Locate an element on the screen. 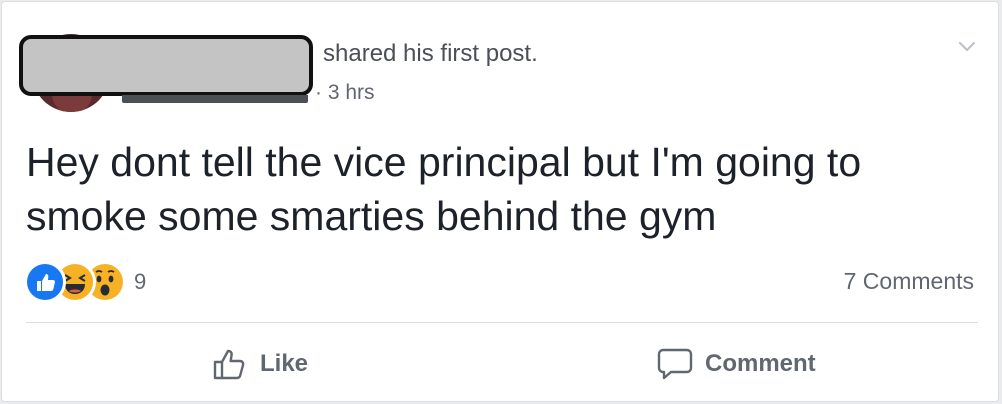  thumbs-up-icon is located at coordinates (230, 364).